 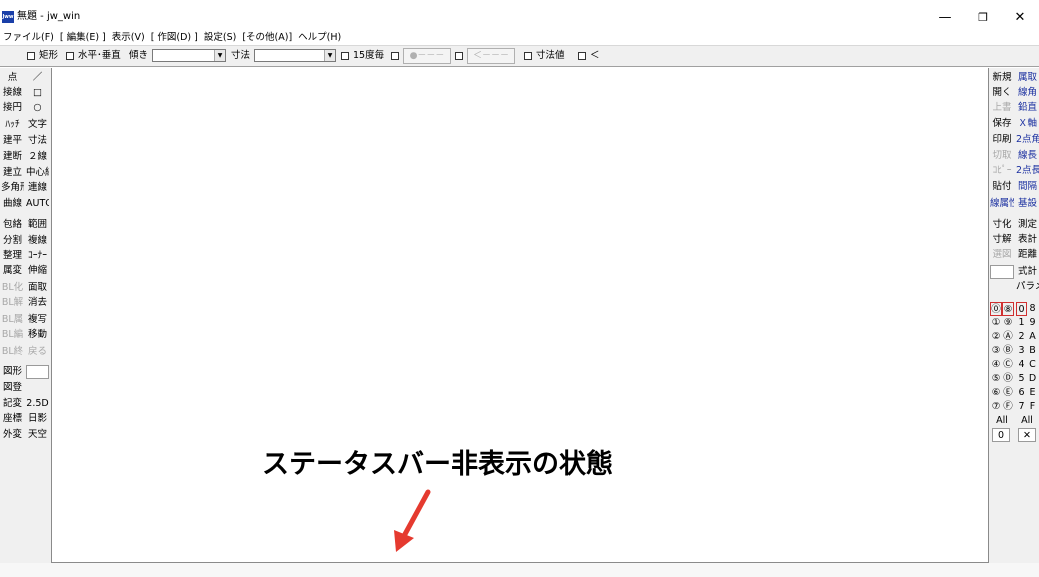 What do you see at coordinates (70, 56) in the screenshot?
I see `horiz-vert-checkbox` at bounding box center [70, 56].